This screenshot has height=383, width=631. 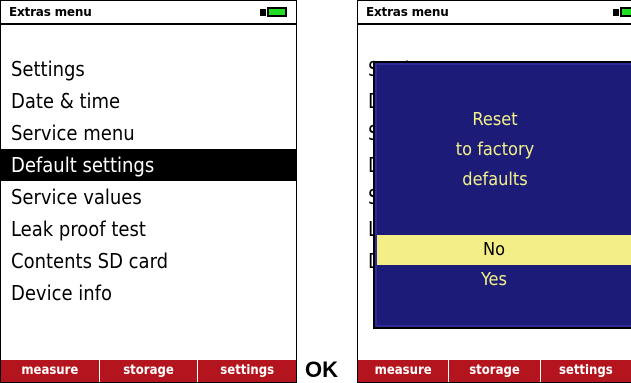 I want to click on ok-step-label: OK, so click(x=321, y=369).